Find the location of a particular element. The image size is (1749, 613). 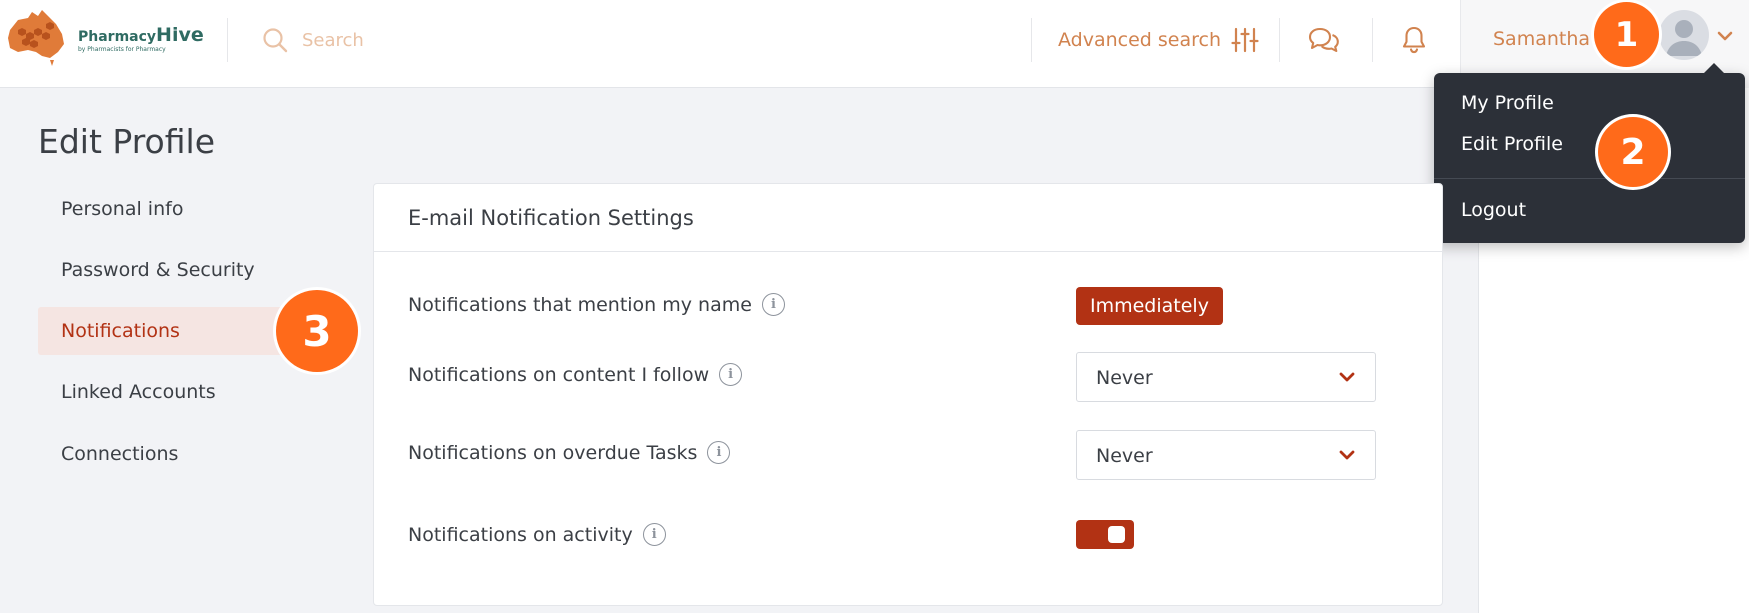

toggle-knob is located at coordinates (1116, 534).